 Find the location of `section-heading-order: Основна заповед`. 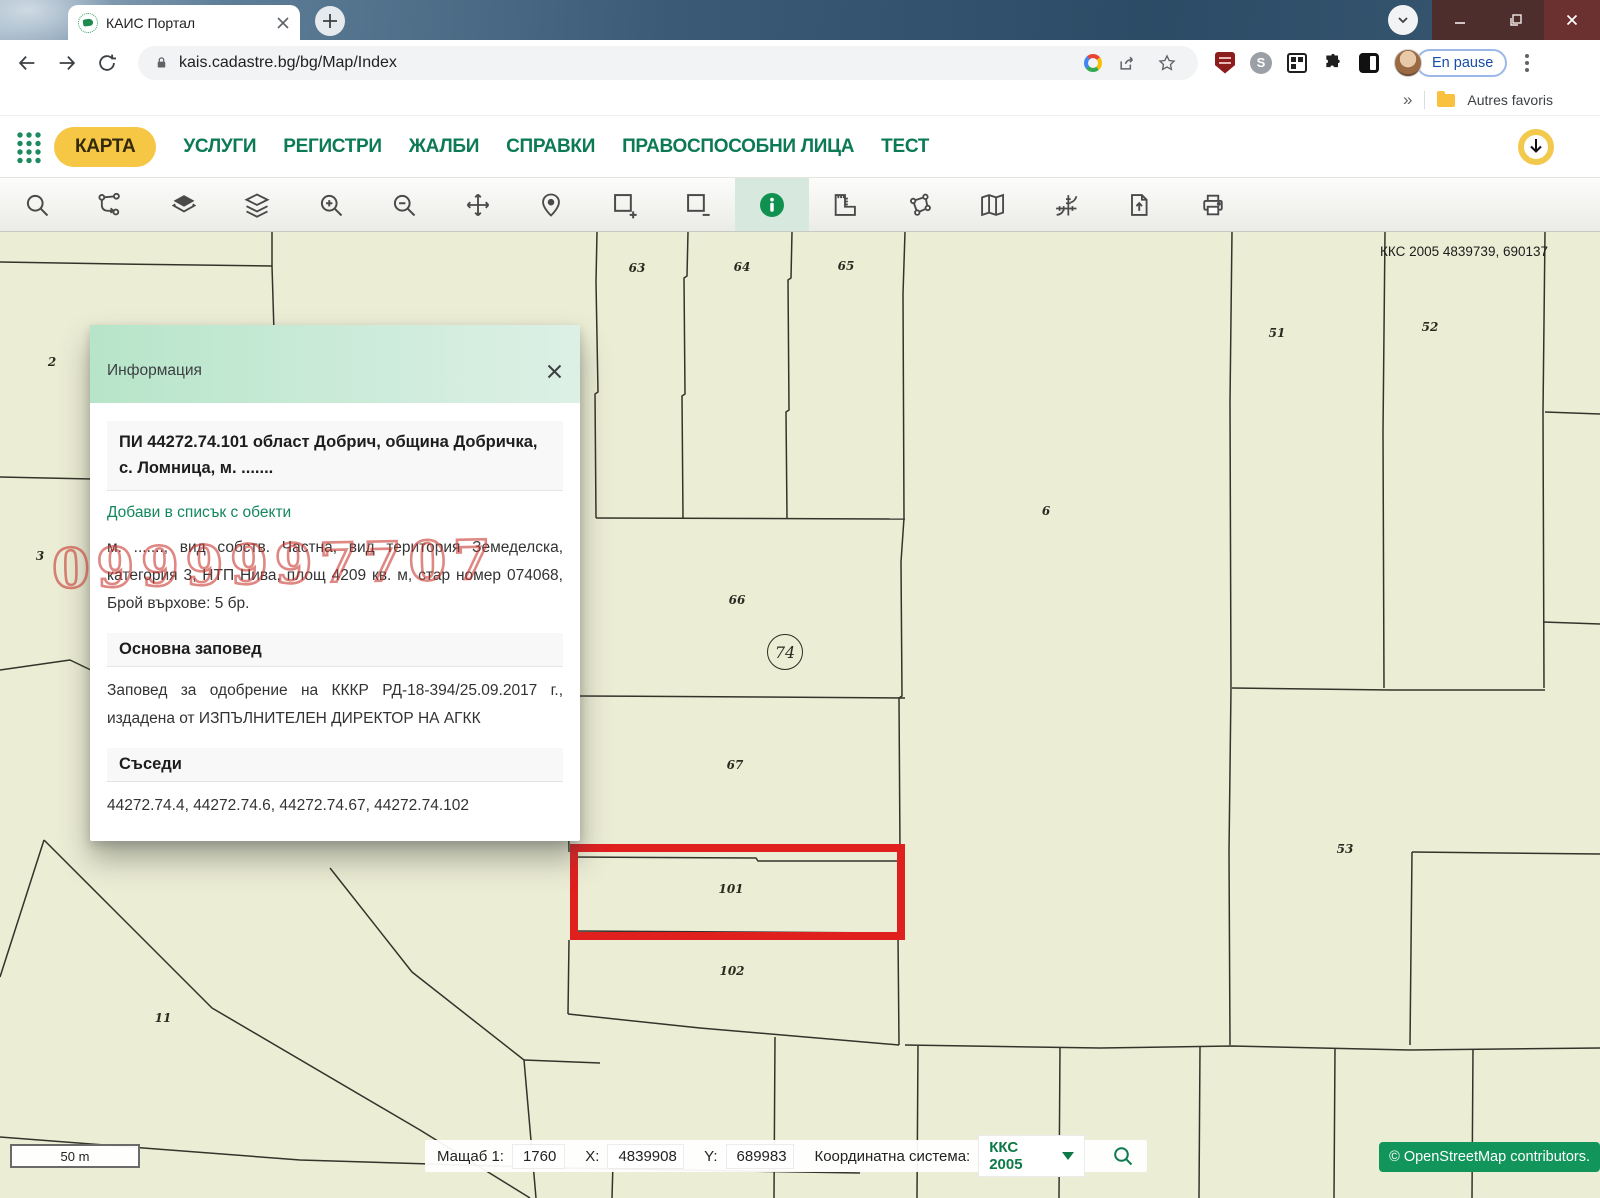

section-heading-order: Основна заповед is located at coordinates (335, 649).